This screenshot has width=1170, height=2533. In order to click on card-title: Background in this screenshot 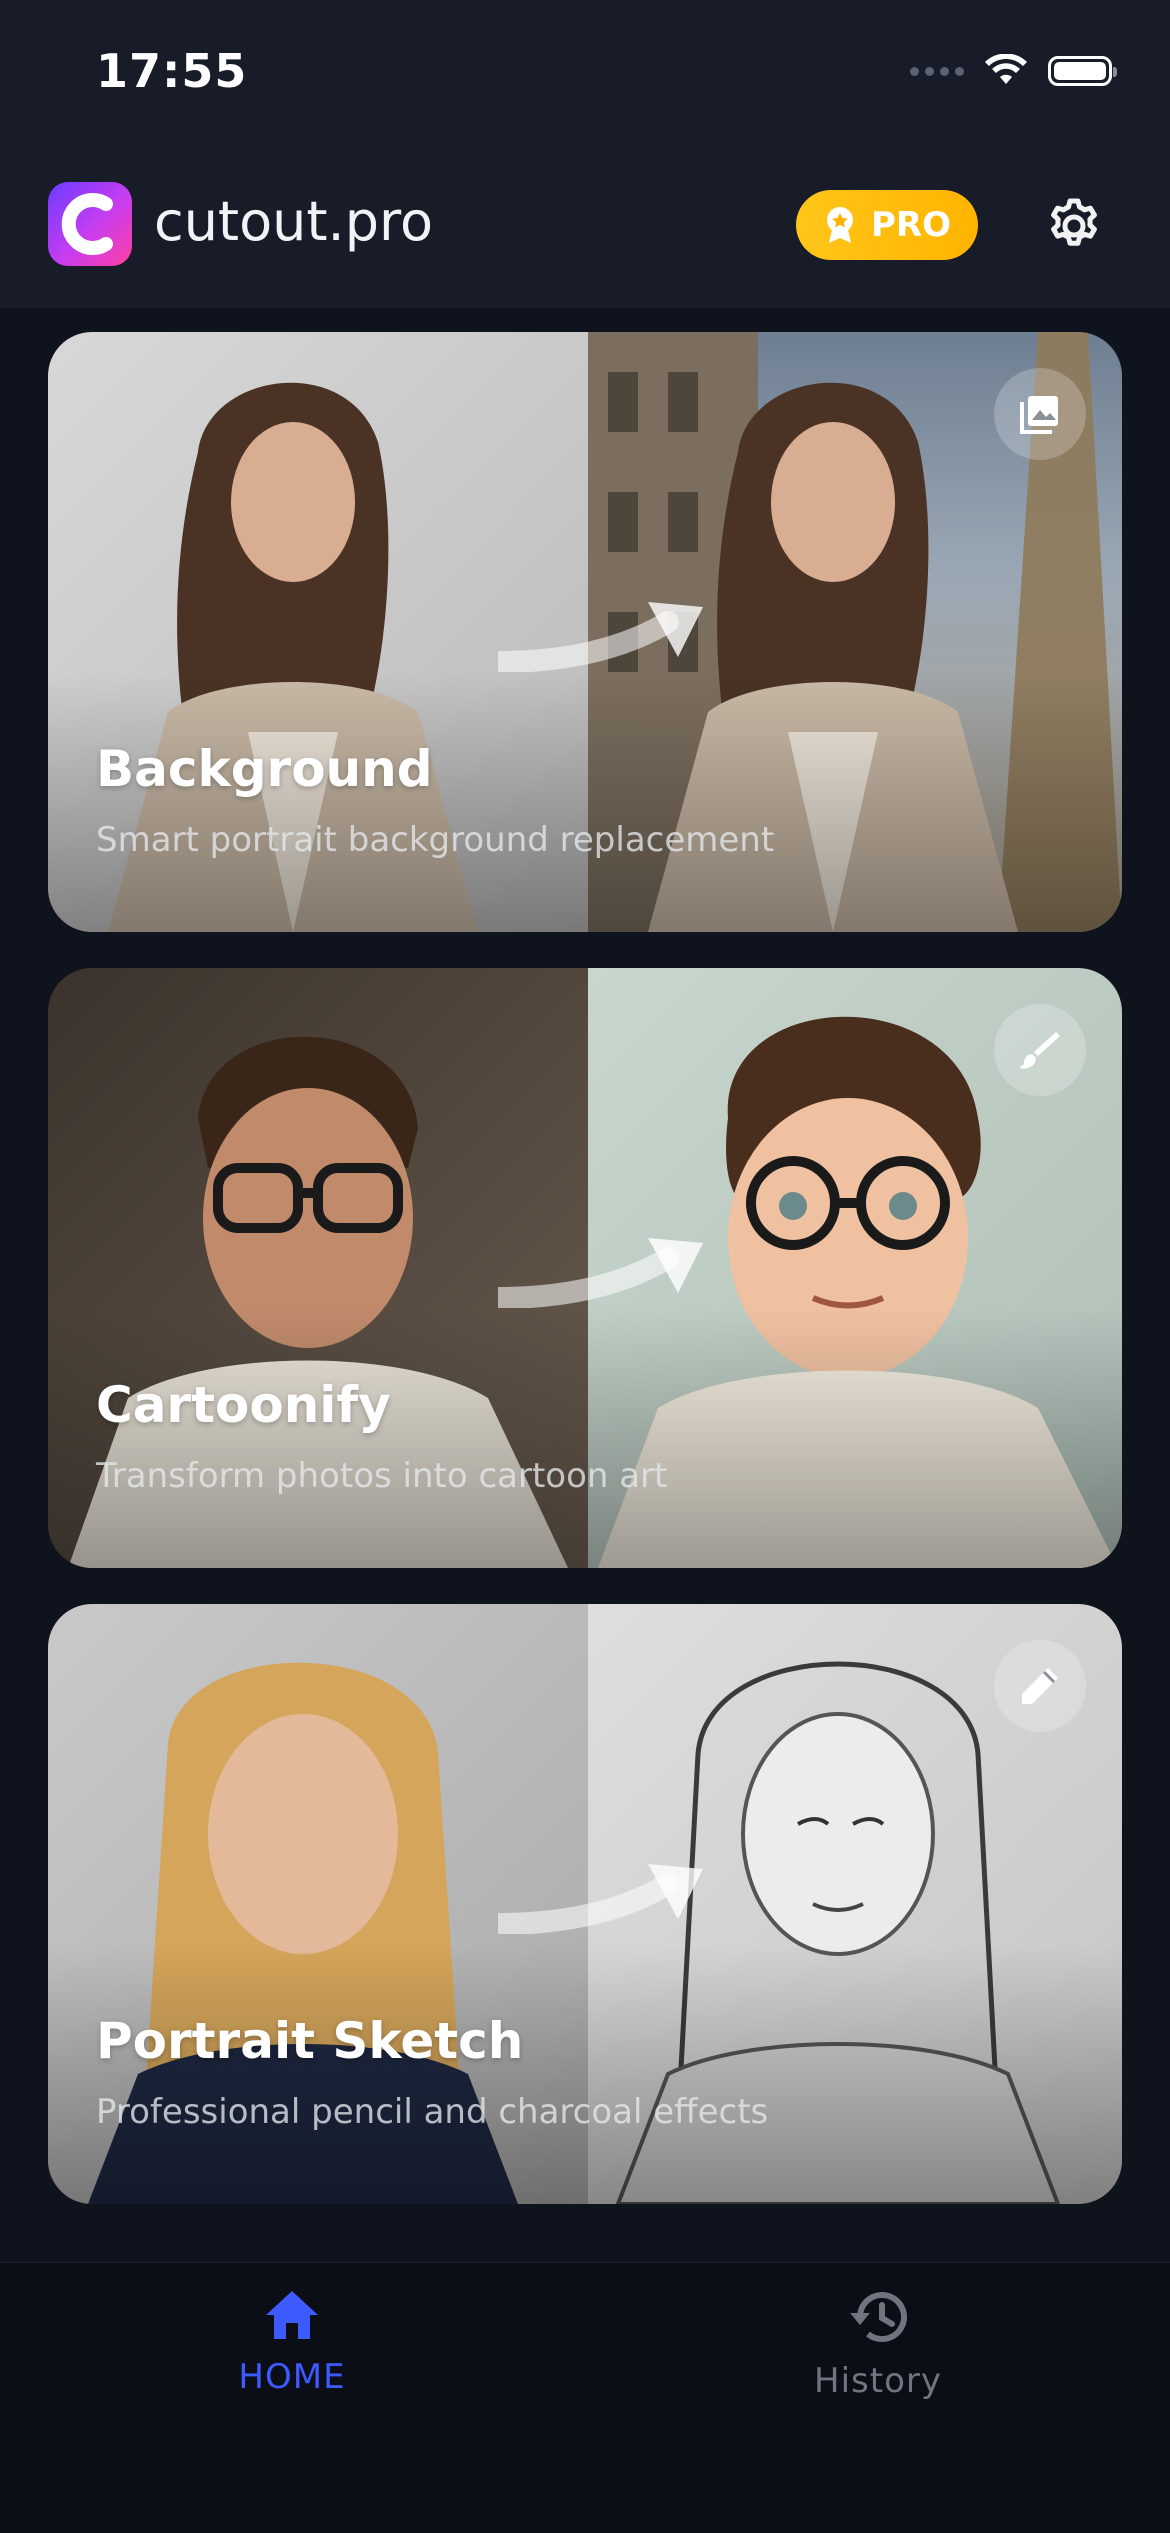, I will do `click(264, 769)`.